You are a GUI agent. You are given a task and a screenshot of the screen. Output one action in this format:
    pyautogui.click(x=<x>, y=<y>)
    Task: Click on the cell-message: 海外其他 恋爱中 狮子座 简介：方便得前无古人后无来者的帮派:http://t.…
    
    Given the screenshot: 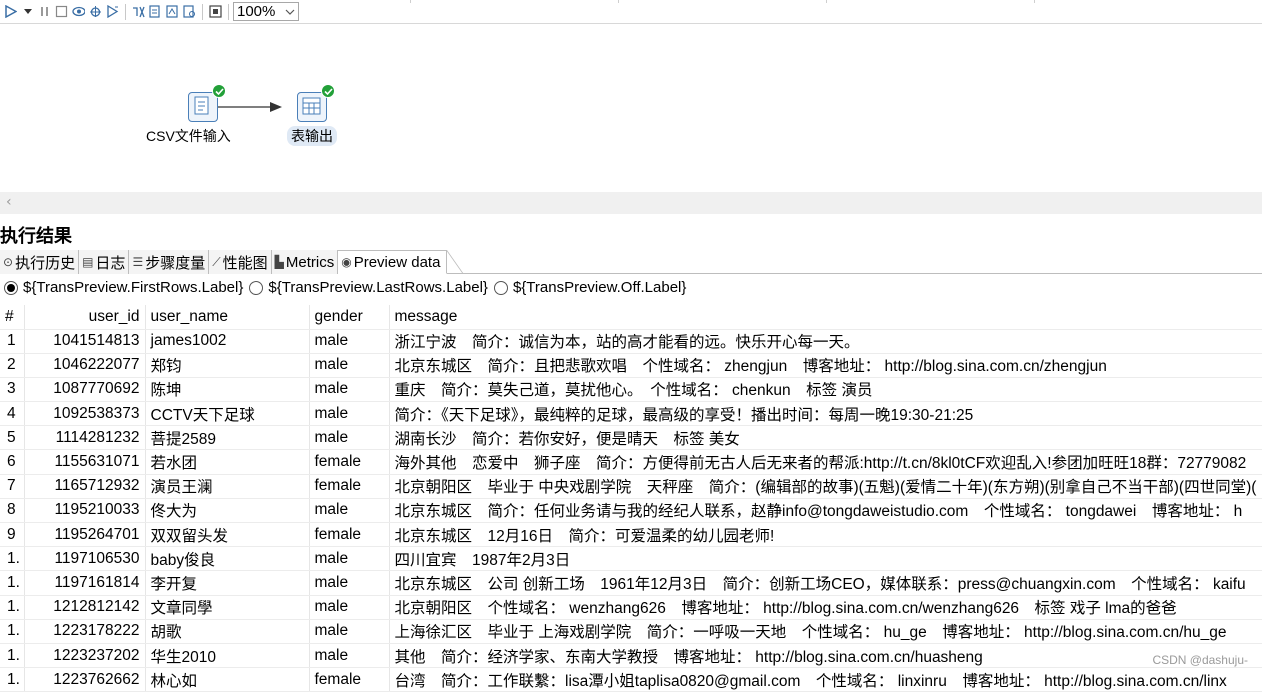 What is the action you would take?
    pyautogui.click(x=825, y=462)
    